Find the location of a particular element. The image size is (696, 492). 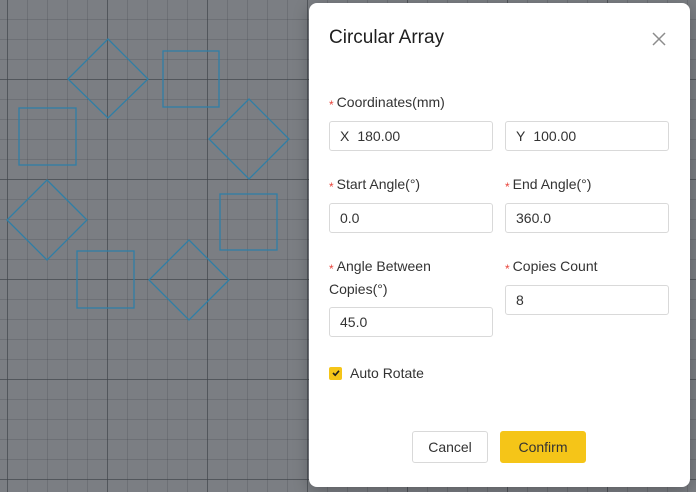

coordinates-label: * Coordinates(mm) is located at coordinates (387, 103).